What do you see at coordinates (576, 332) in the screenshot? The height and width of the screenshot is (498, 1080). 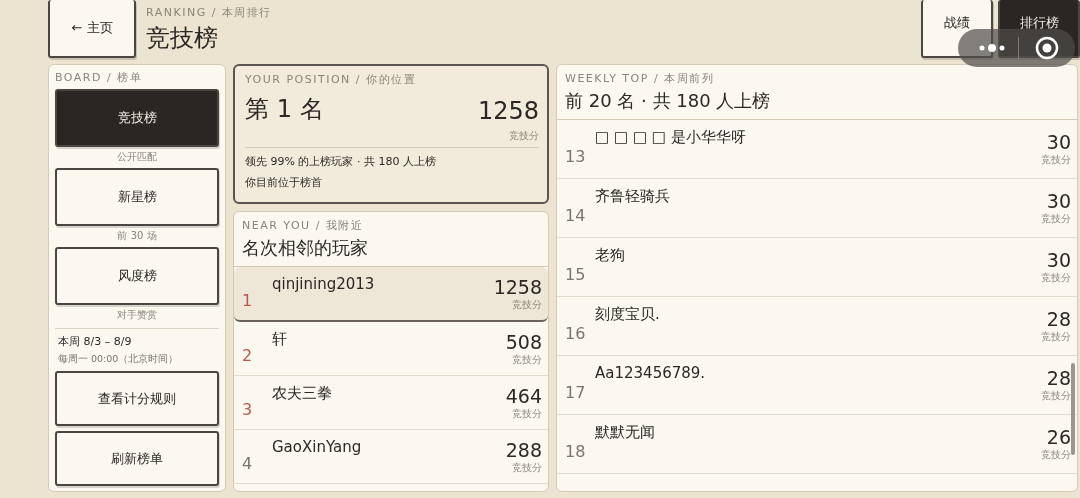 I see `rank-number: 16` at bounding box center [576, 332].